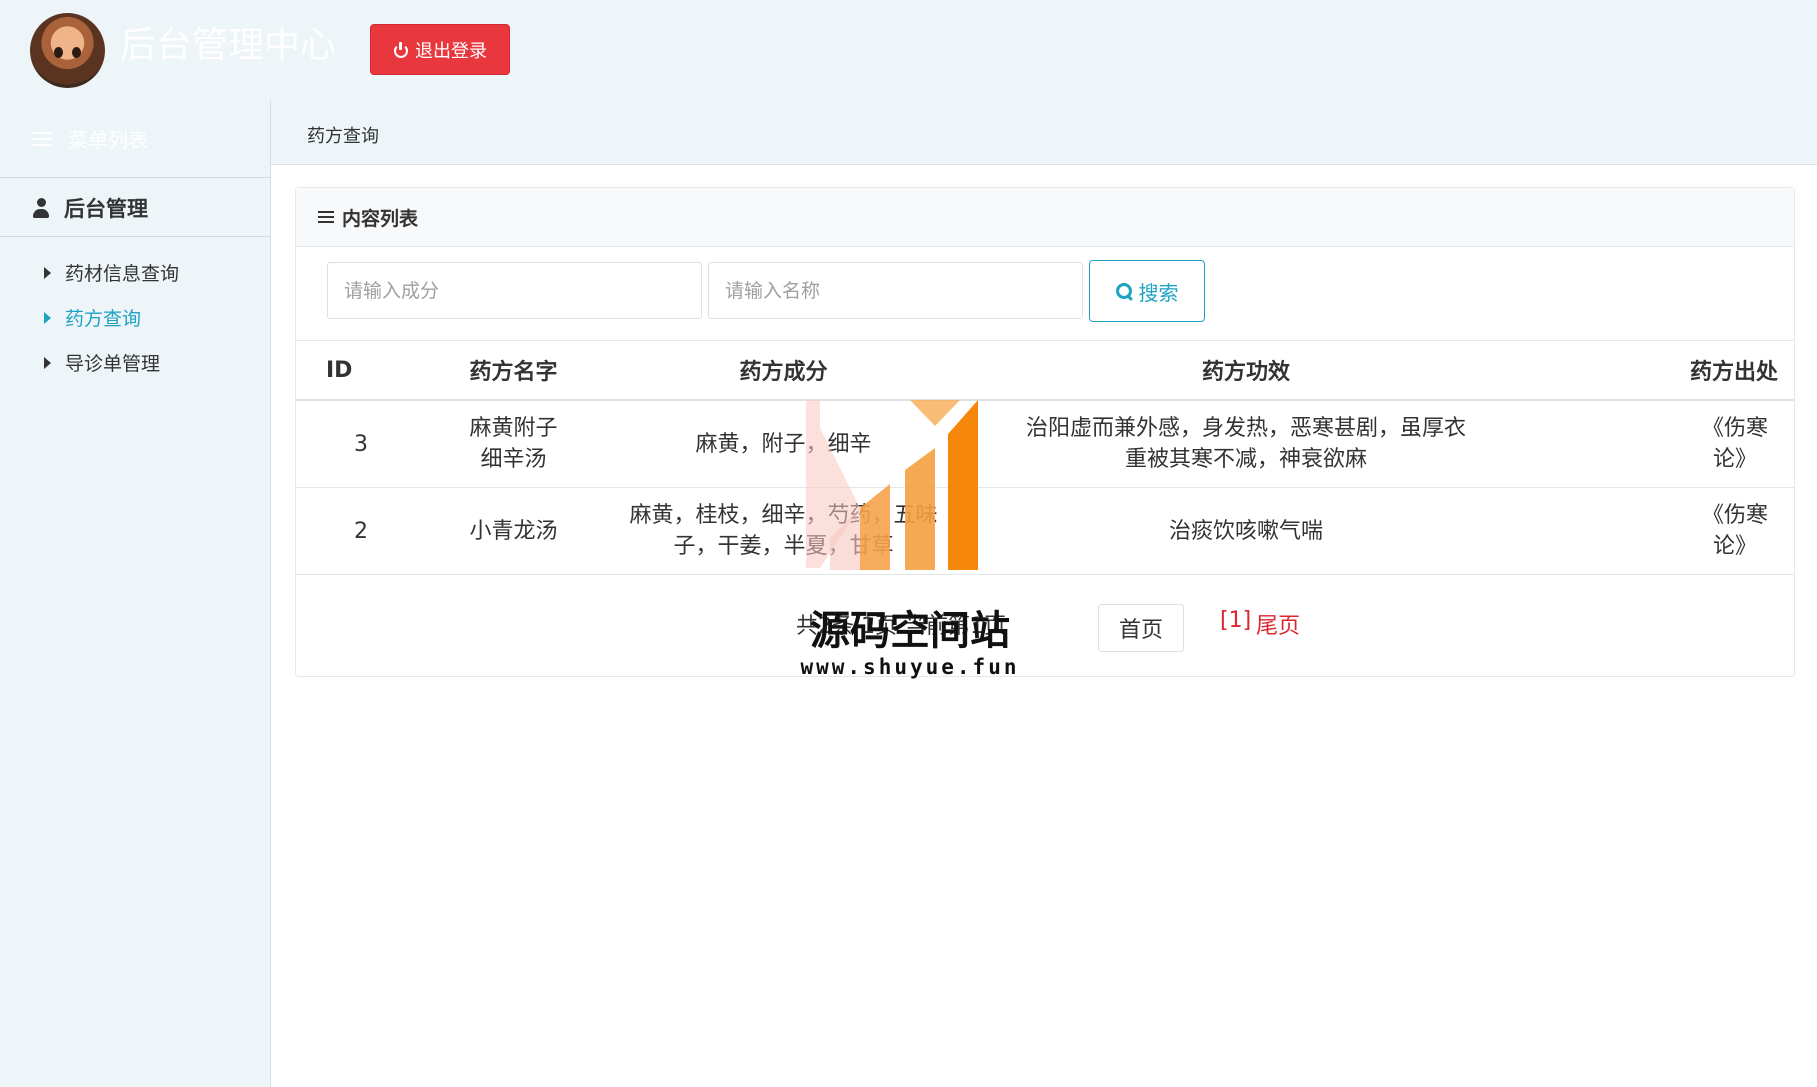 This screenshot has width=1817, height=1087. I want to click on sidebar-item-label: 导诊单管理, so click(113, 364).